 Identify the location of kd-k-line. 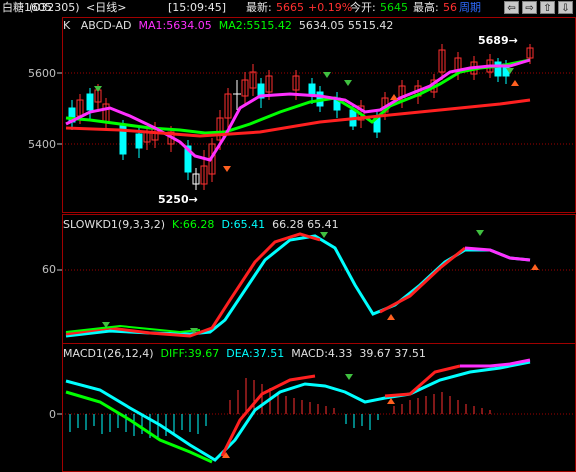
(193, 285).